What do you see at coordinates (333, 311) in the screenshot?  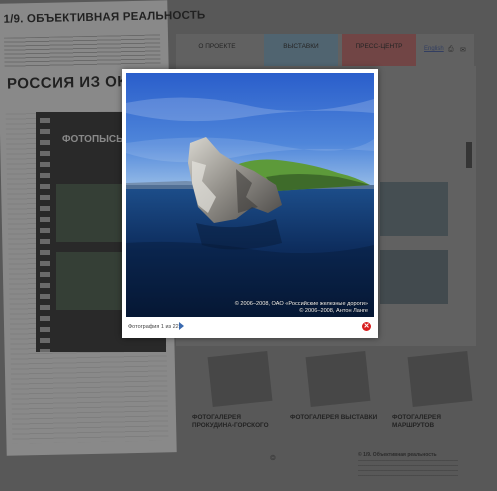 I see `credit-line-2: © 2006–2008, Антон Ланге` at bounding box center [333, 311].